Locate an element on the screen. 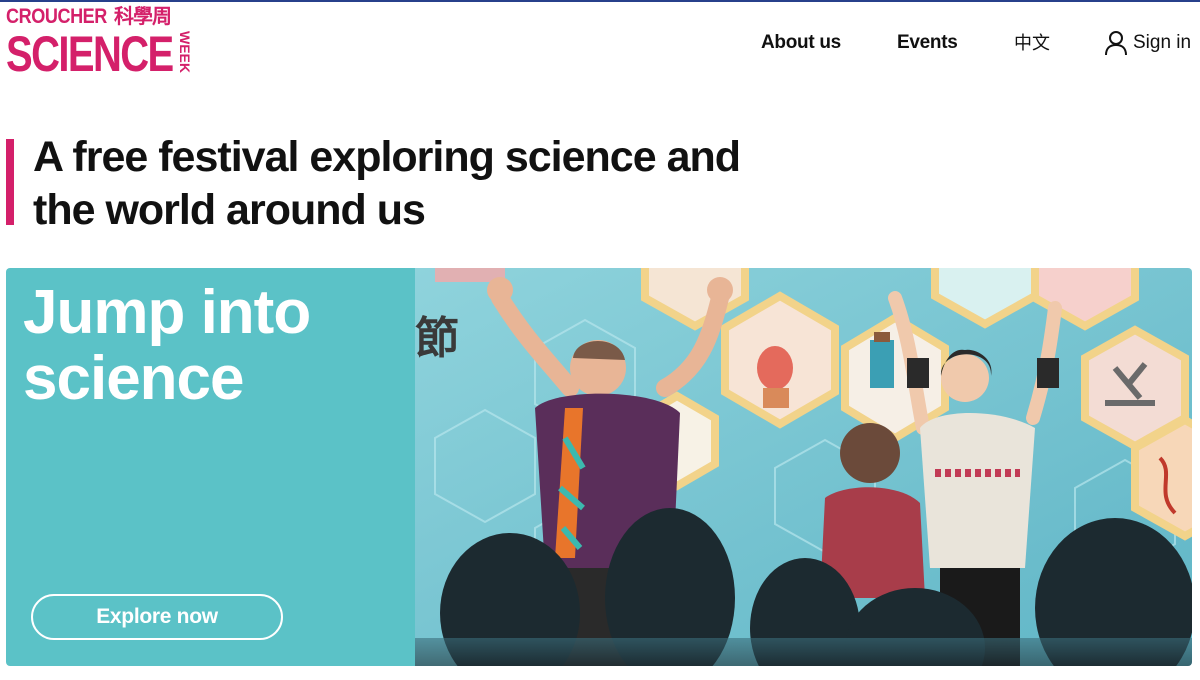 The image size is (1200, 680). top-rule is located at coordinates (600, 1).